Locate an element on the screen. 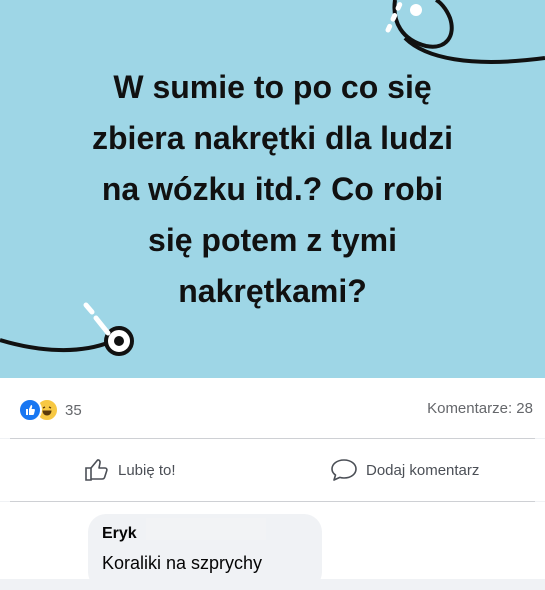  like-button: Lubię to! is located at coordinates (130, 470).